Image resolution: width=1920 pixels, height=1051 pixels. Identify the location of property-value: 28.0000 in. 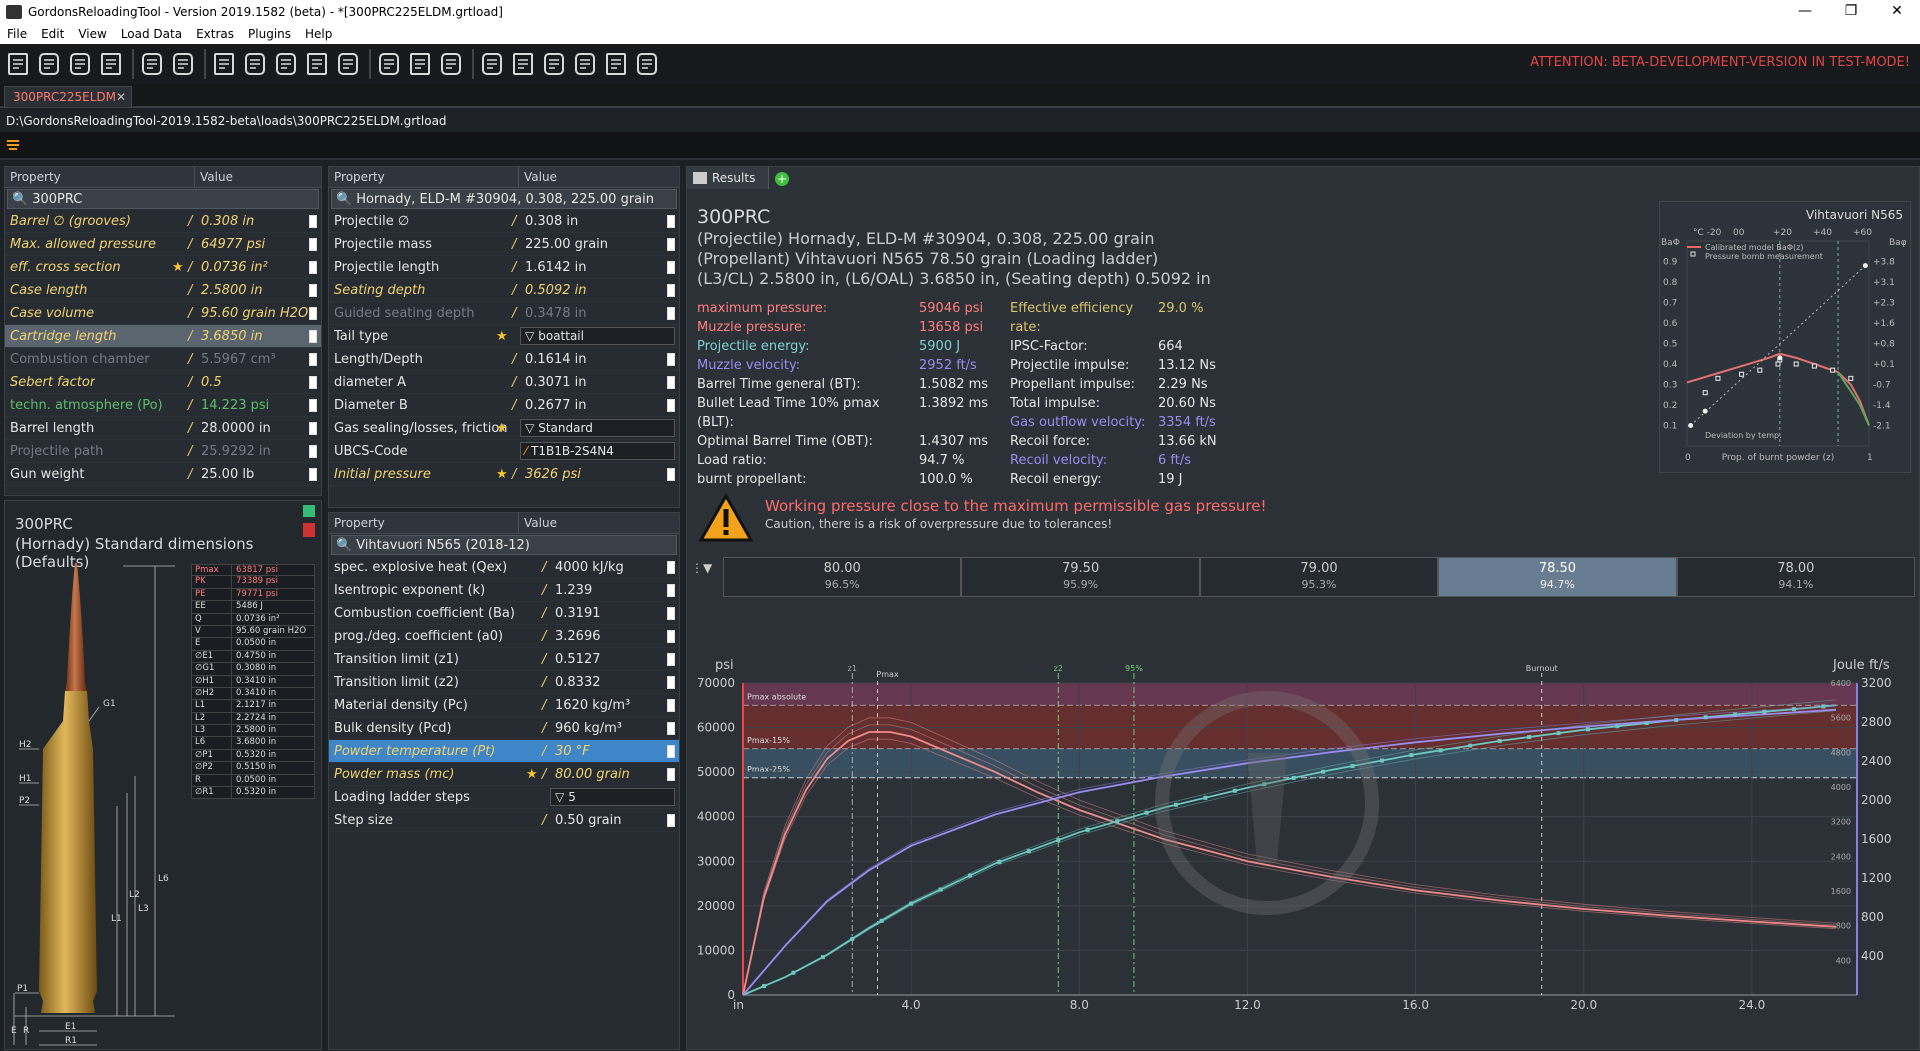
(236, 428).